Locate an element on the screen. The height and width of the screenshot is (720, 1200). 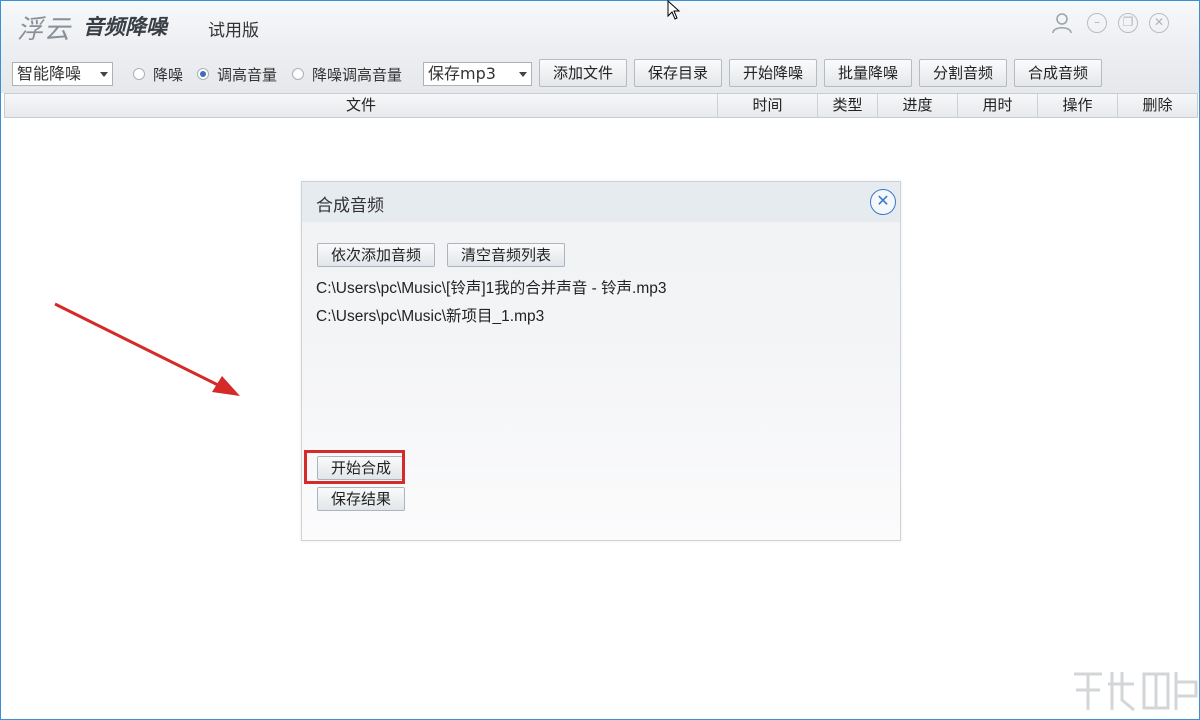
add-audio-sequential-button: 依次添加音频 is located at coordinates (376, 255).